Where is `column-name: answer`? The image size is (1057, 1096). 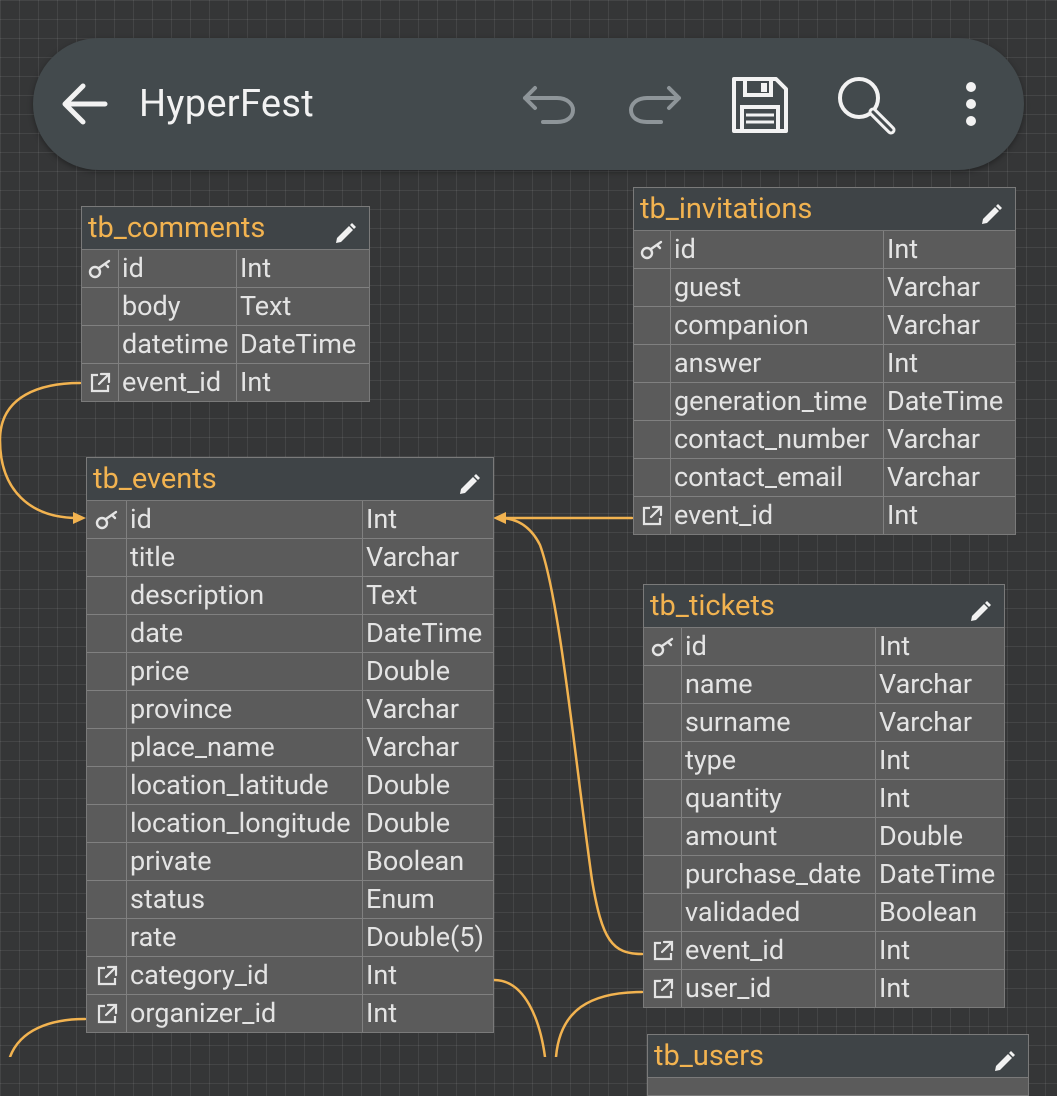 column-name: answer is located at coordinates (777, 363).